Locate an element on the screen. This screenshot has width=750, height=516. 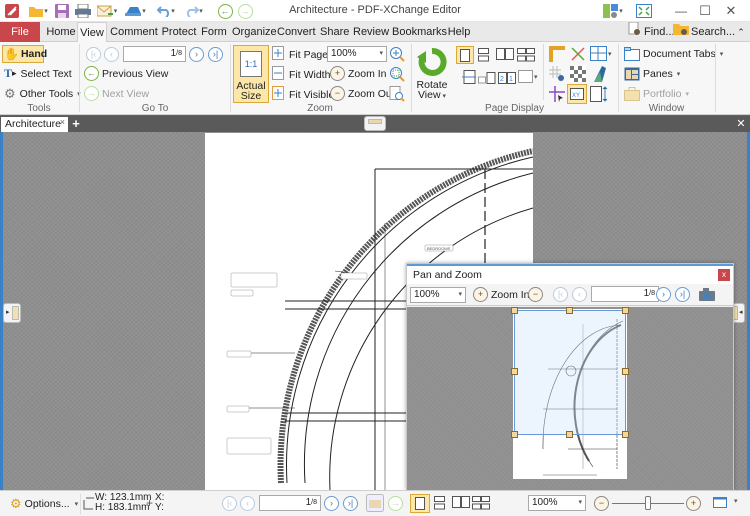
resize-handle-ne is located at coordinates (625, 310).